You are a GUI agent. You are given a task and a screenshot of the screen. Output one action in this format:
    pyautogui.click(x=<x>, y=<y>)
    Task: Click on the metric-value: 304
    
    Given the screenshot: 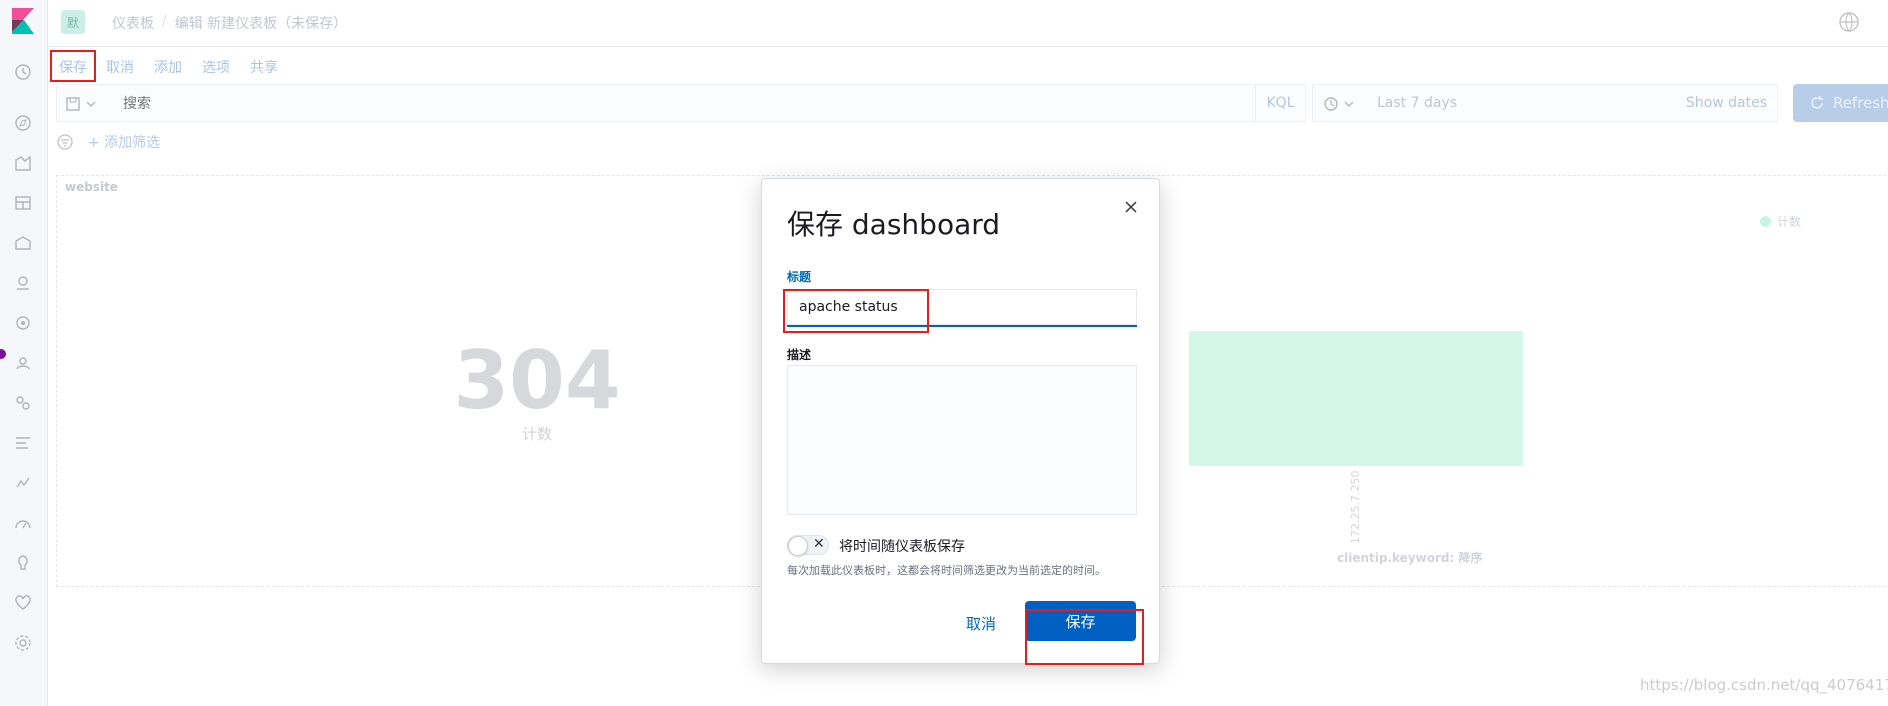 What is the action you would take?
    pyautogui.click(x=537, y=380)
    